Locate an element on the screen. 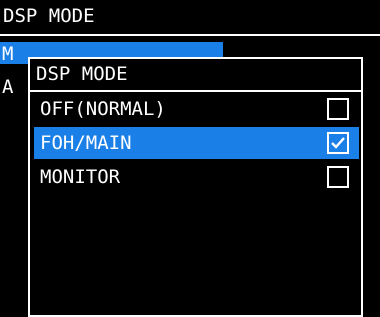 The width and height of the screenshot is (380, 317). option-monitor: MONITOR is located at coordinates (196, 177).